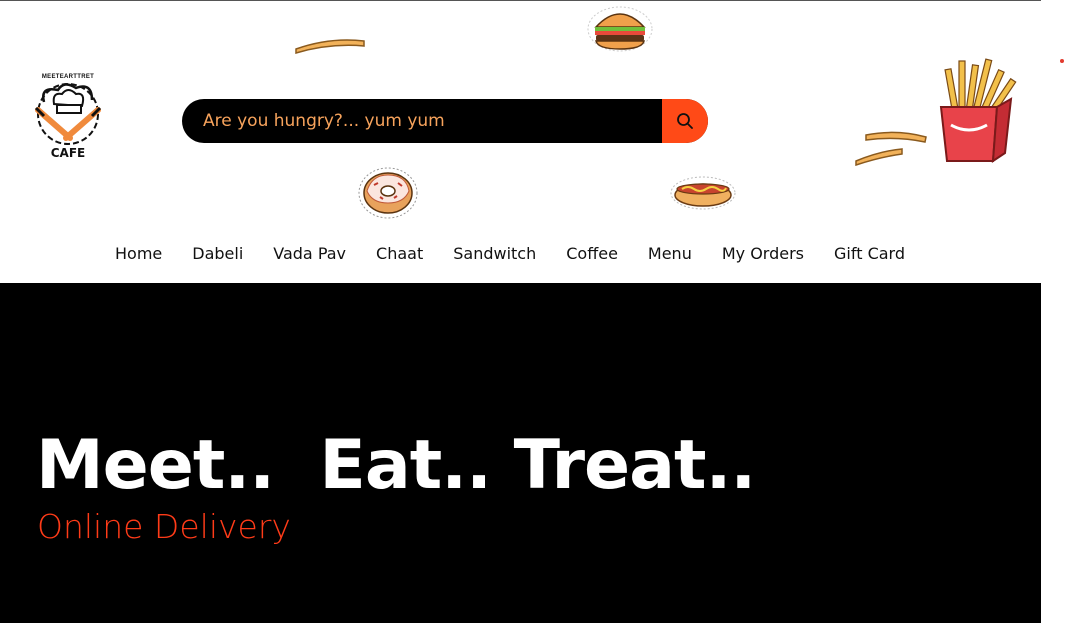  Describe the element at coordinates (217, 253) in the screenshot. I see `nav-item-dabeli: Dabeli` at that location.